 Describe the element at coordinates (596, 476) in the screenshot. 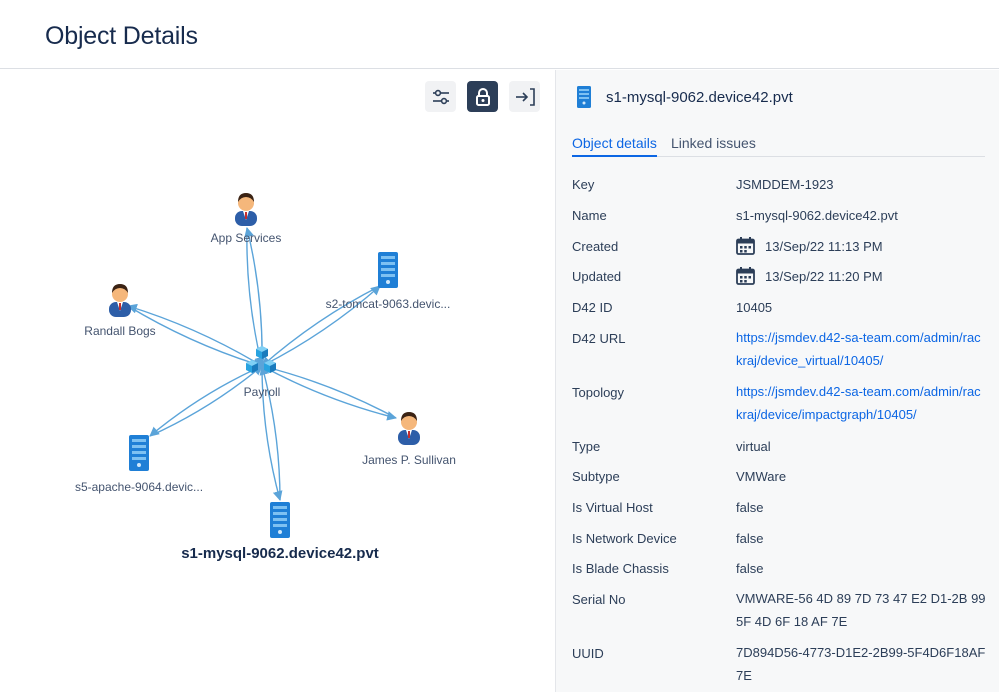

I see `field-label-subtype: Subtype` at that location.